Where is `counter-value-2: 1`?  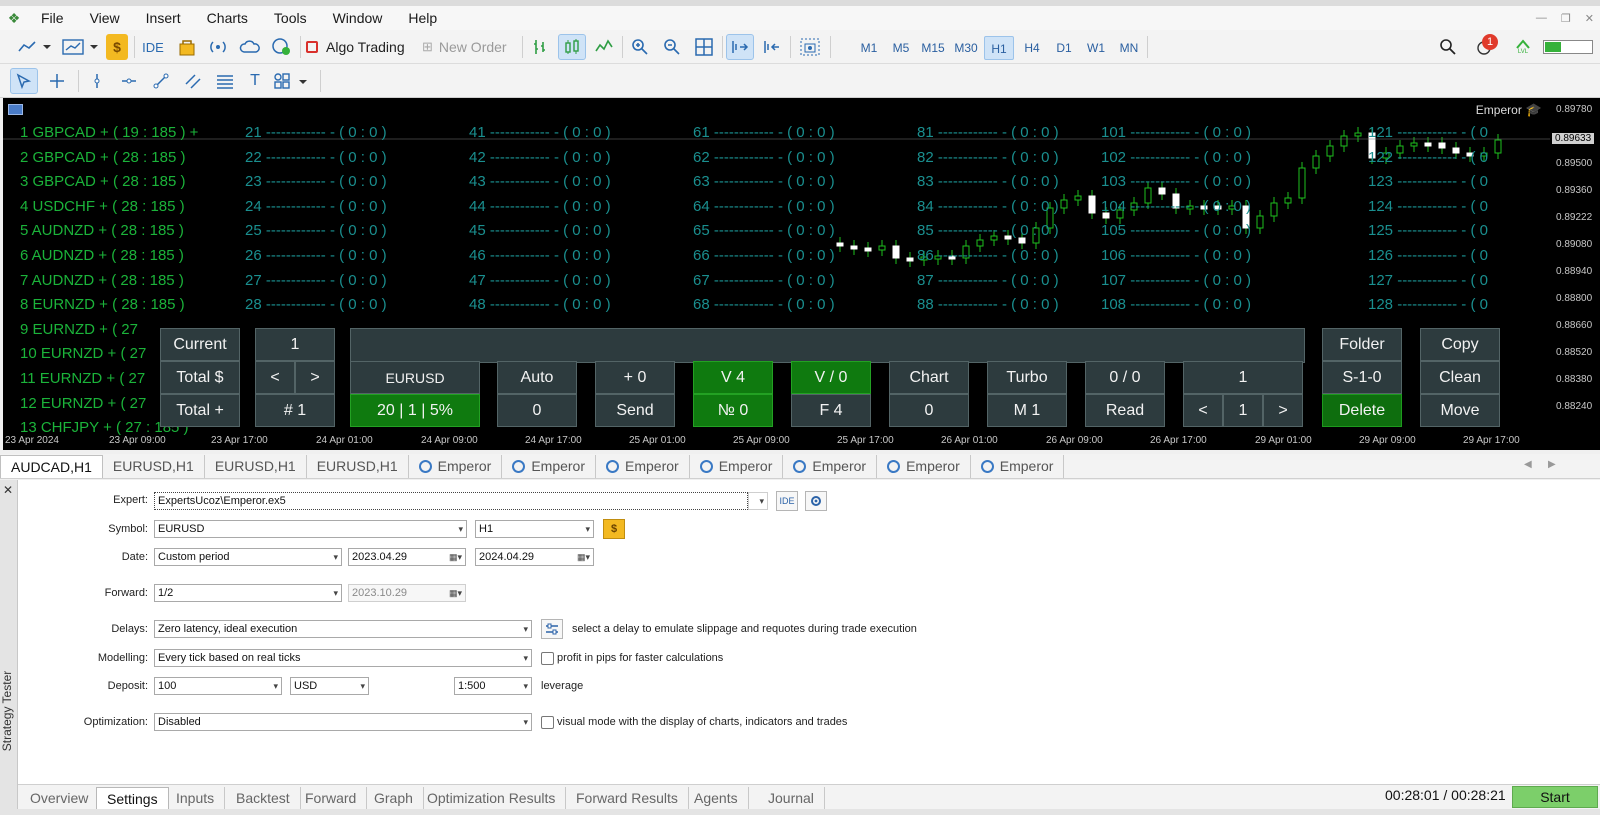 counter-value-2: 1 is located at coordinates (1243, 410).